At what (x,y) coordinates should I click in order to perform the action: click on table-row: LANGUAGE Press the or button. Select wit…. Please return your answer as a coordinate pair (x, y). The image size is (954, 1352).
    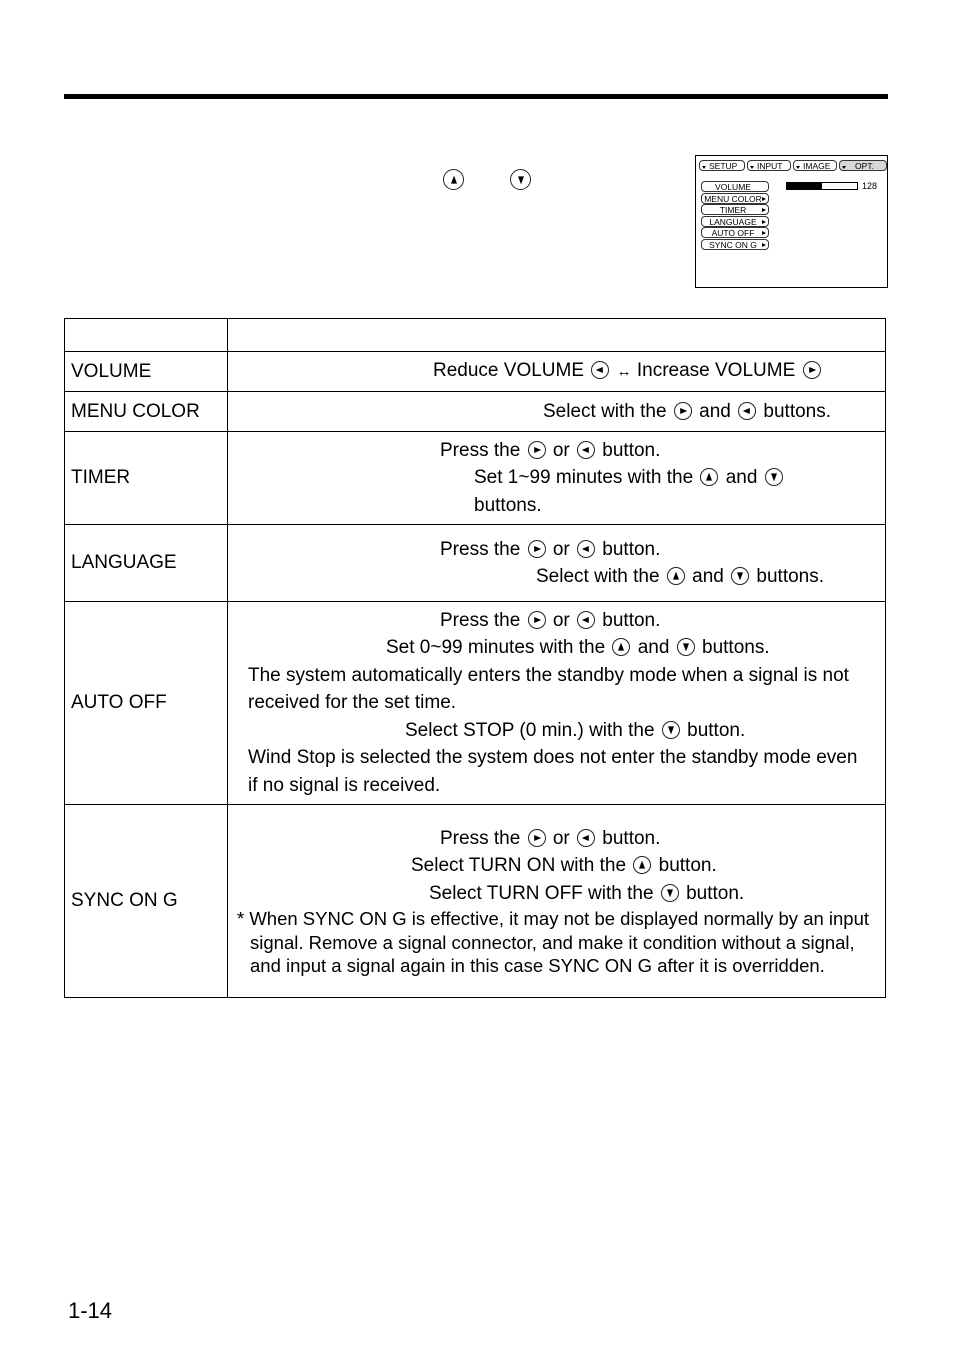
    Looking at the image, I should click on (475, 563).